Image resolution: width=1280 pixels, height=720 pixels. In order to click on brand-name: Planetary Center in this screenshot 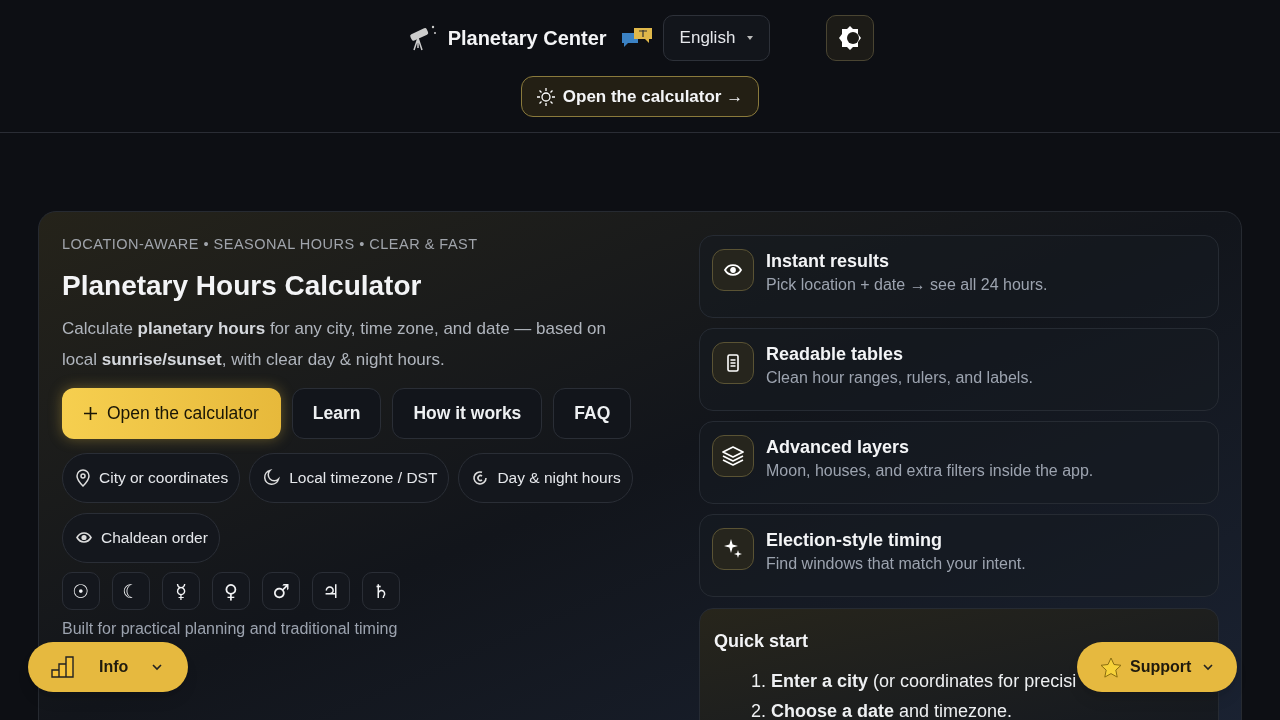, I will do `click(527, 38)`.